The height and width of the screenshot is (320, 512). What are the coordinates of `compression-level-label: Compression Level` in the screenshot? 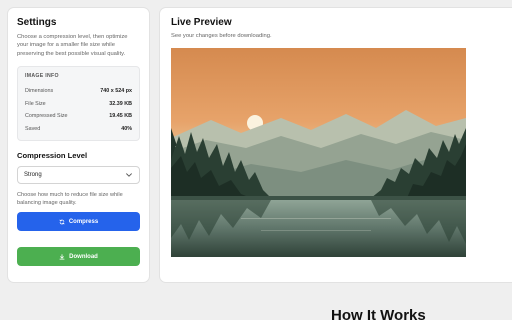 It's located at (52, 156).